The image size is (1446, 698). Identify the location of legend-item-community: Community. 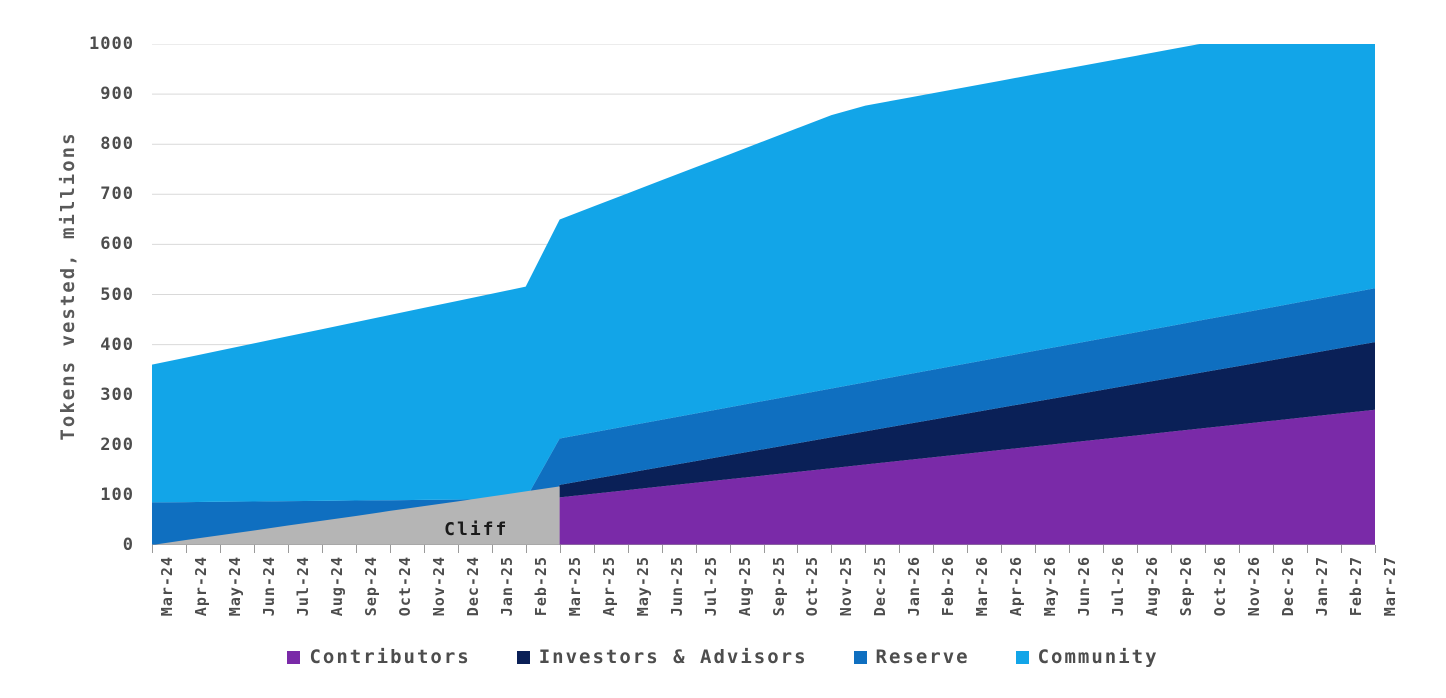
(1087, 657).